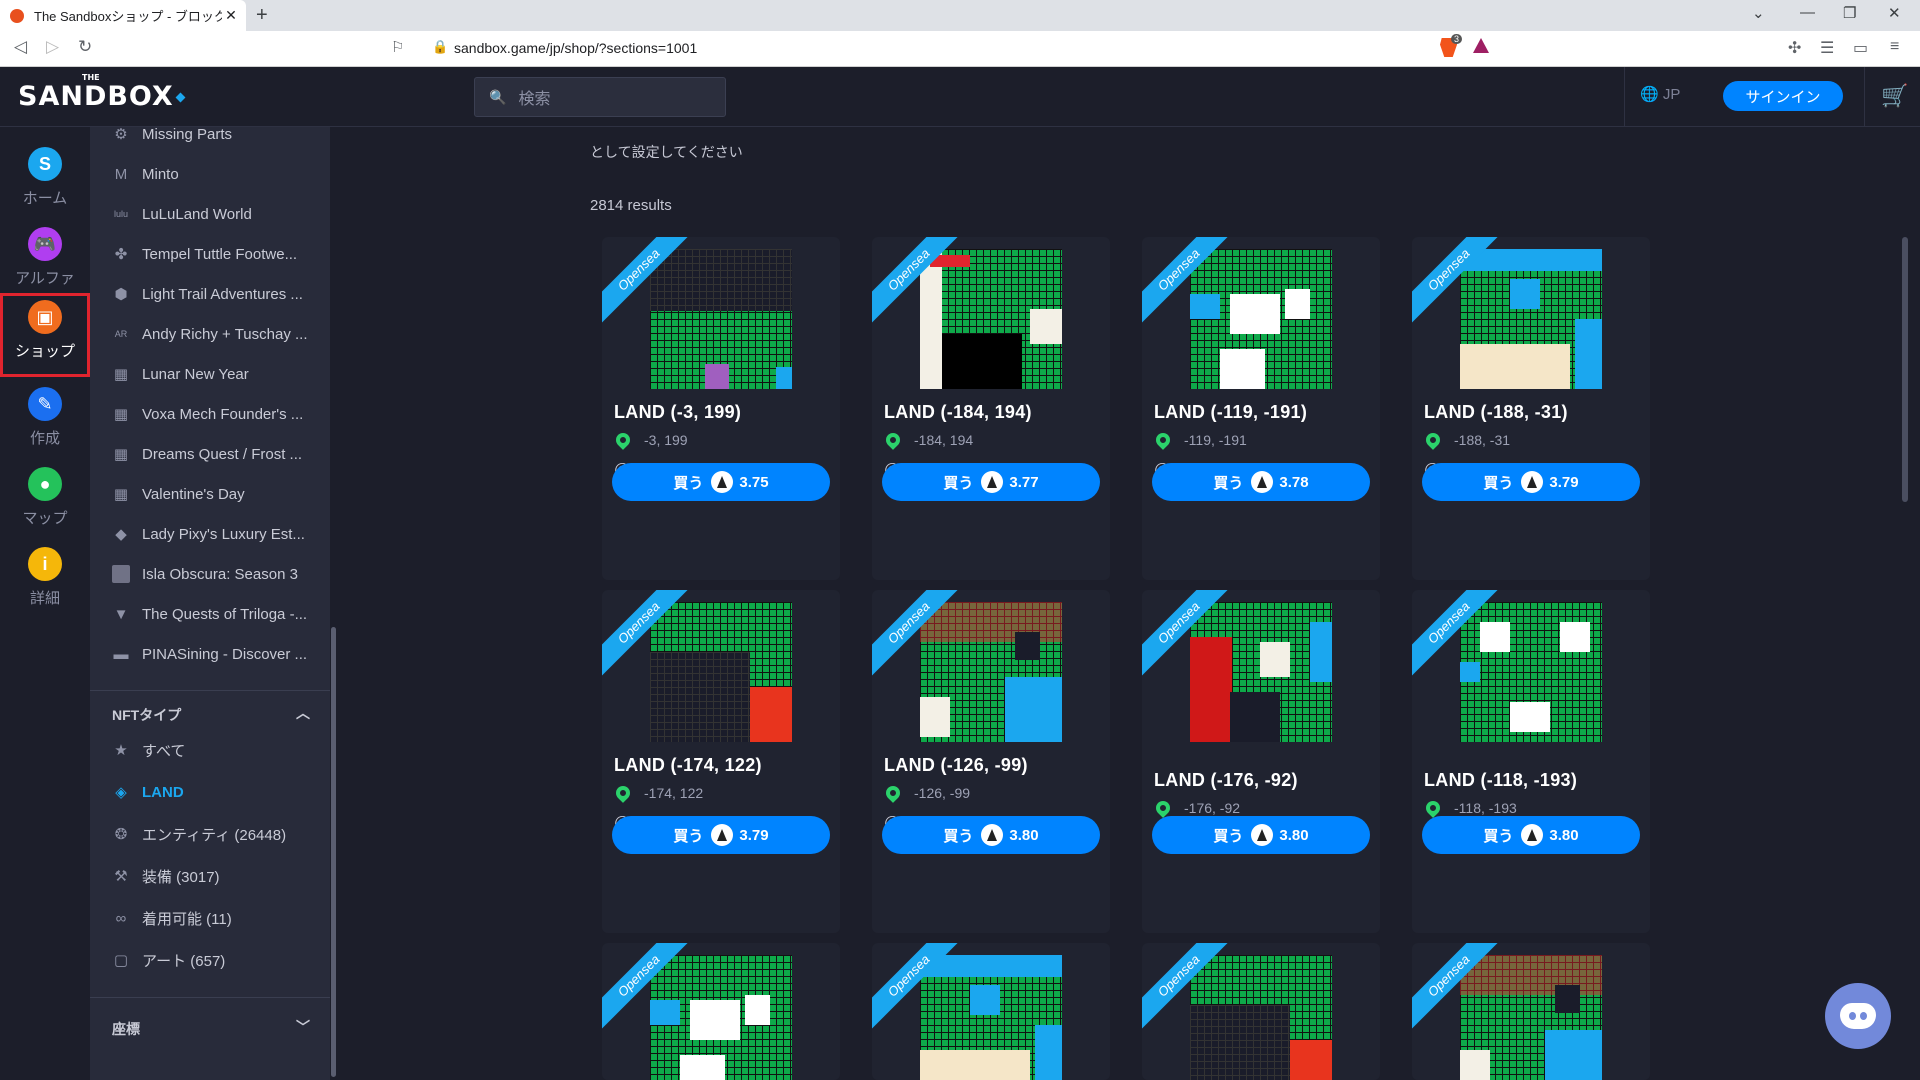  I want to click on wallet-icon: ▭, so click(1860, 48).